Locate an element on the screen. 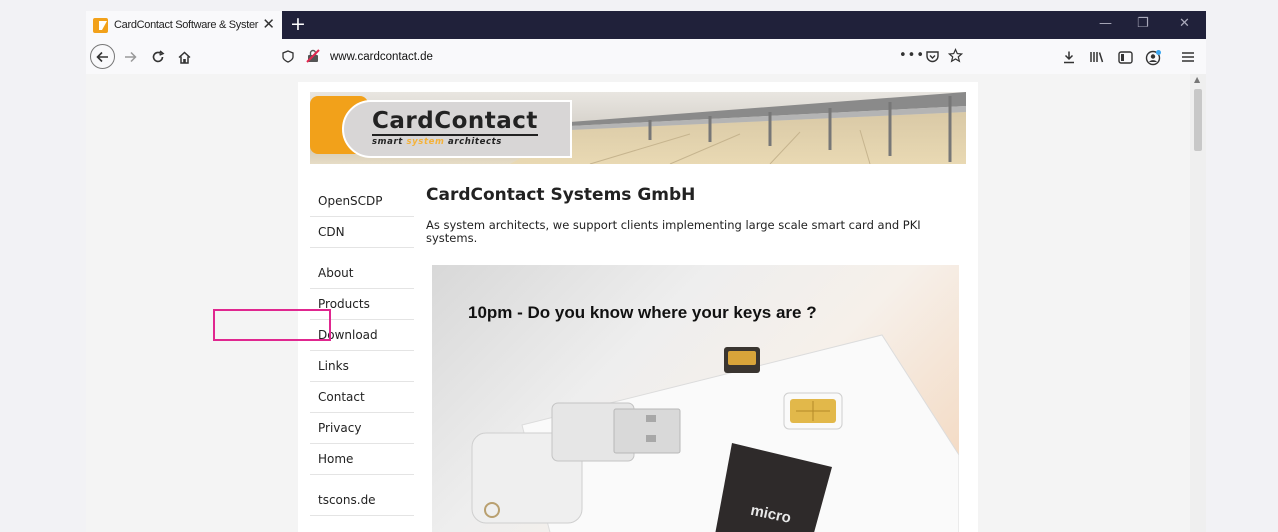  nav-item-cdn: CDN is located at coordinates (362, 232).